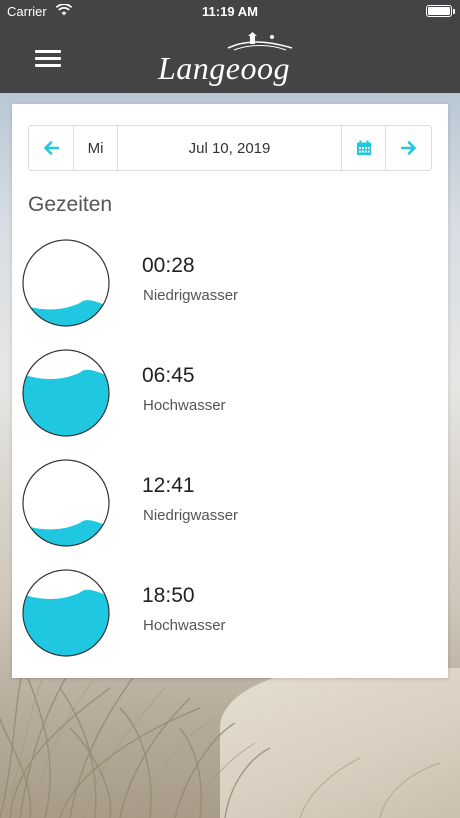 Image resolution: width=460 pixels, height=818 pixels. Describe the element at coordinates (70, 204) in the screenshot. I see `section-title: Gezeiten` at that location.